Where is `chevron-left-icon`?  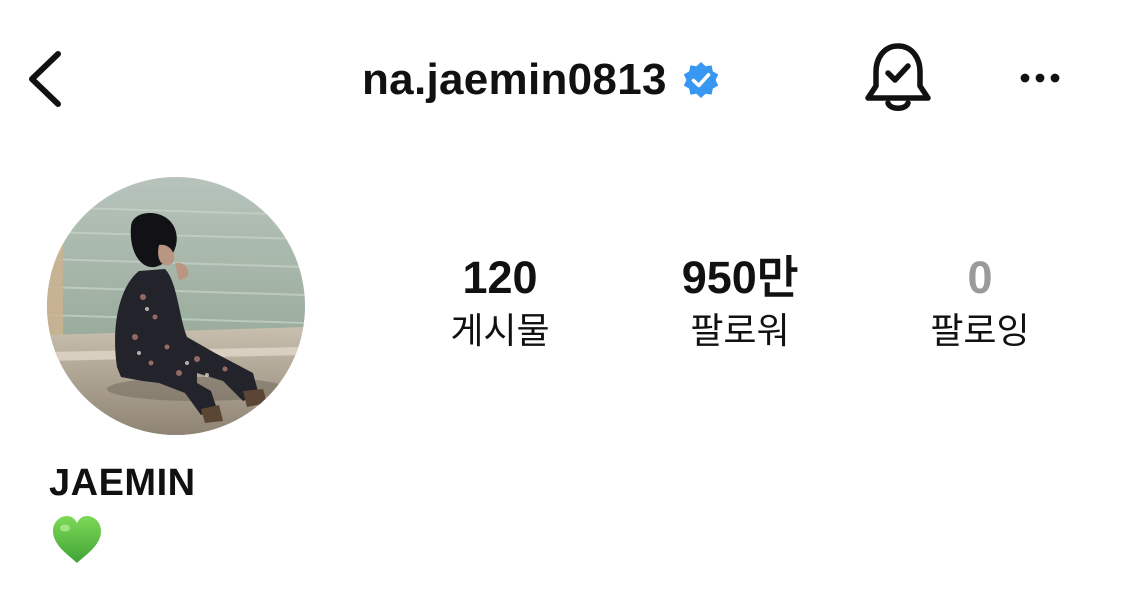
chevron-left-icon is located at coordinates (45, 79).